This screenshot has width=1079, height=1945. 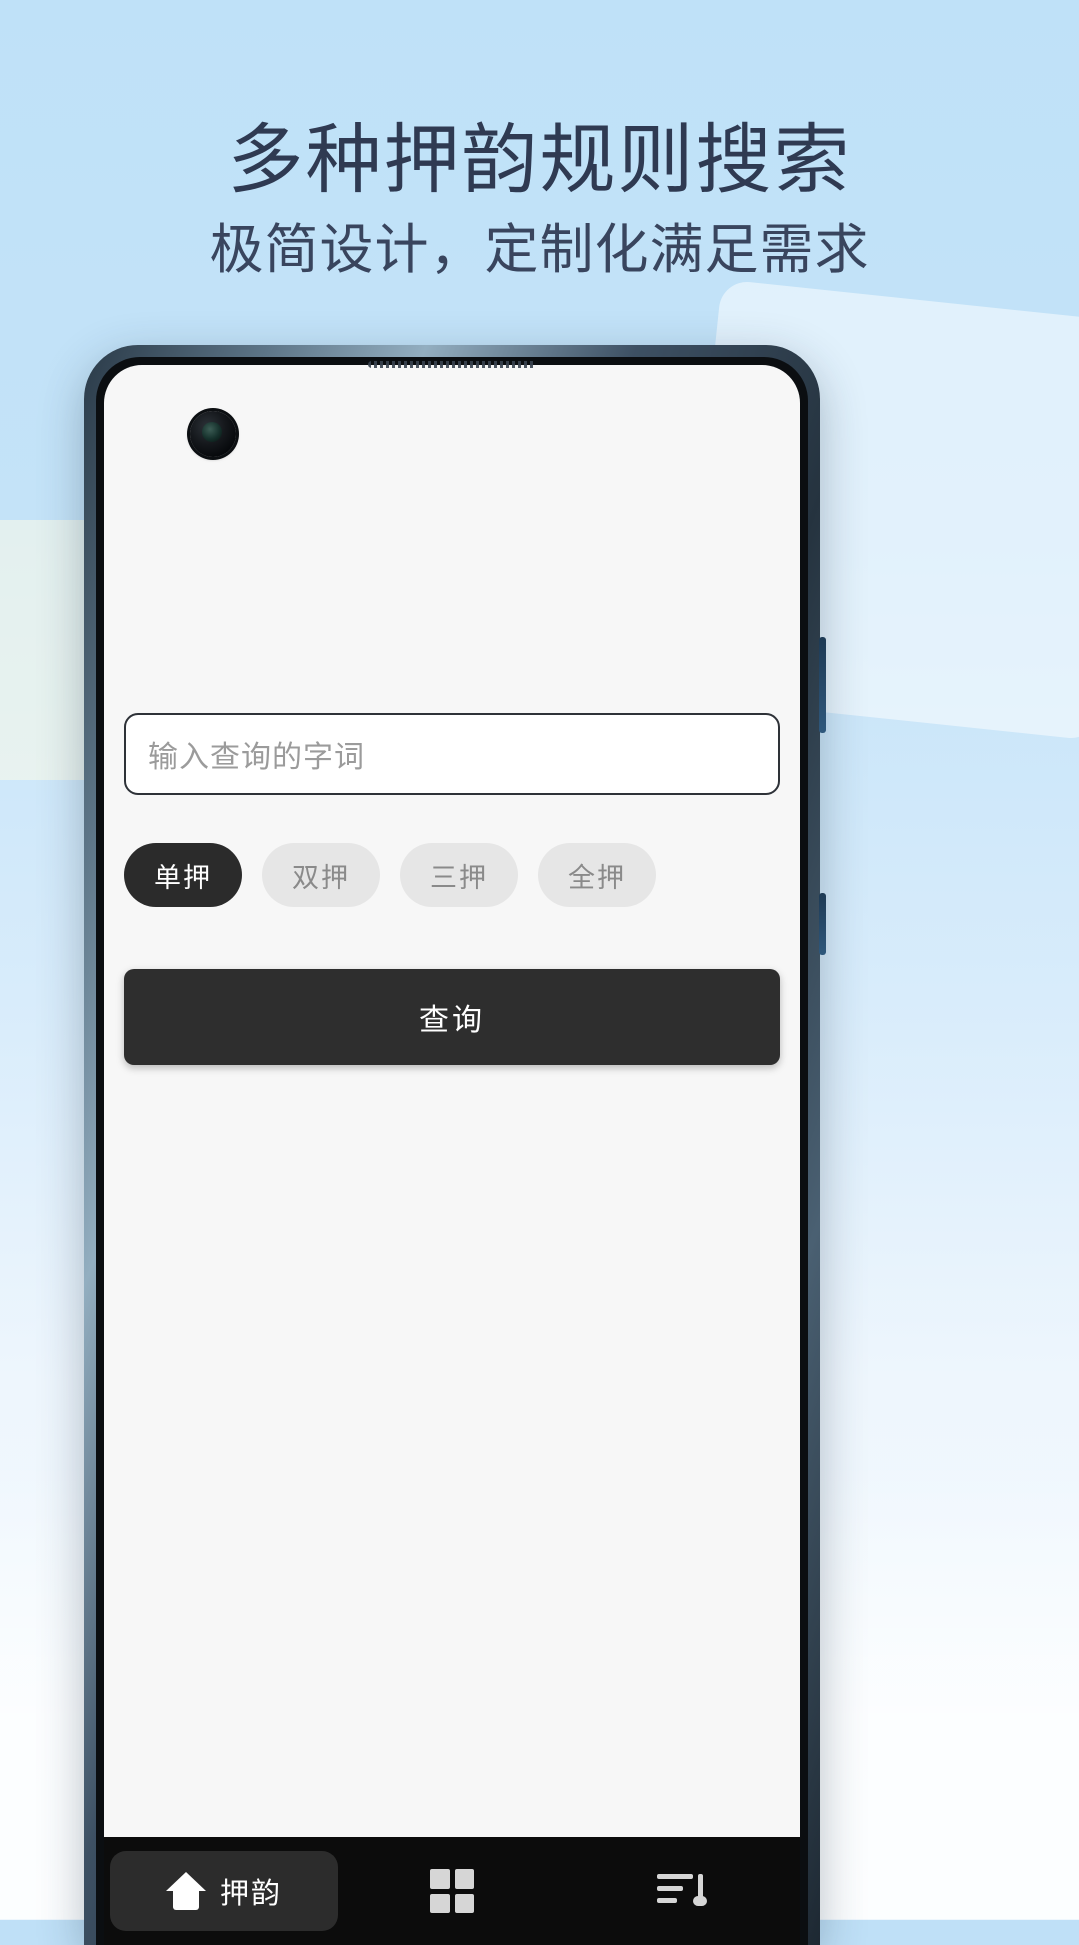 I want to click on query-button-label: 查询, so click(x=452, y=1020).